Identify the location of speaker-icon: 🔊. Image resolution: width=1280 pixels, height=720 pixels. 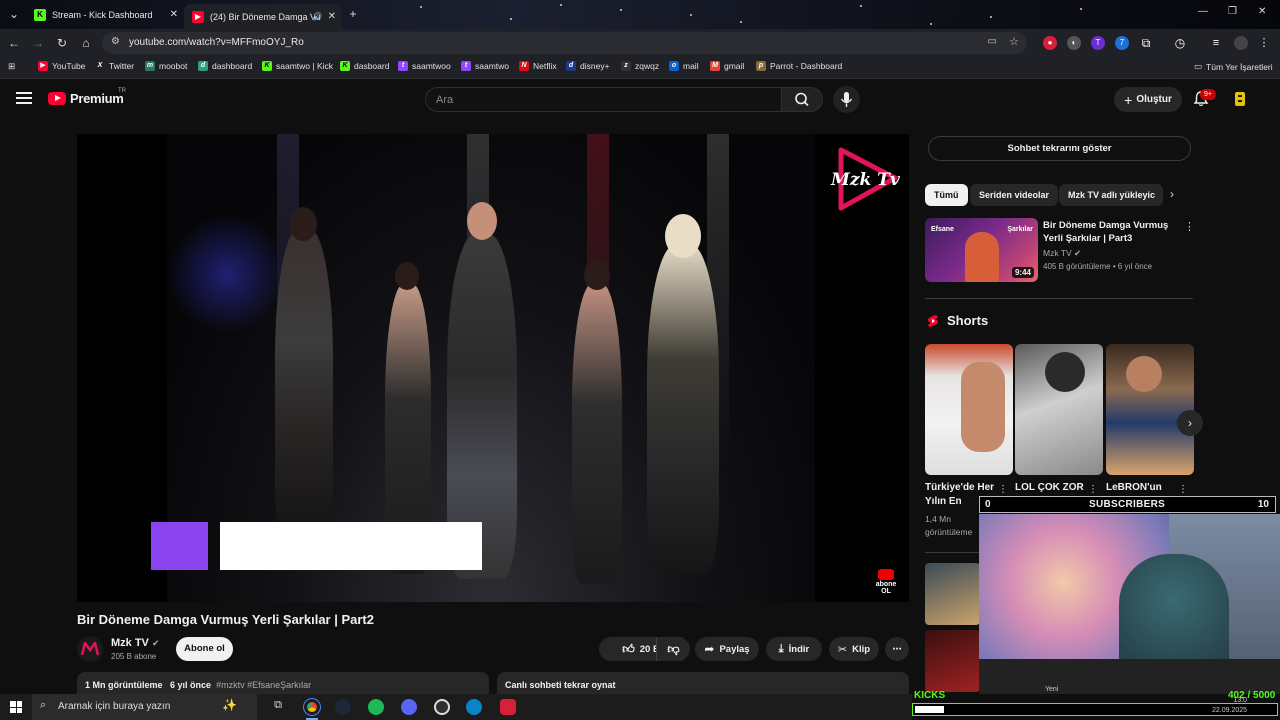
(317, 16).